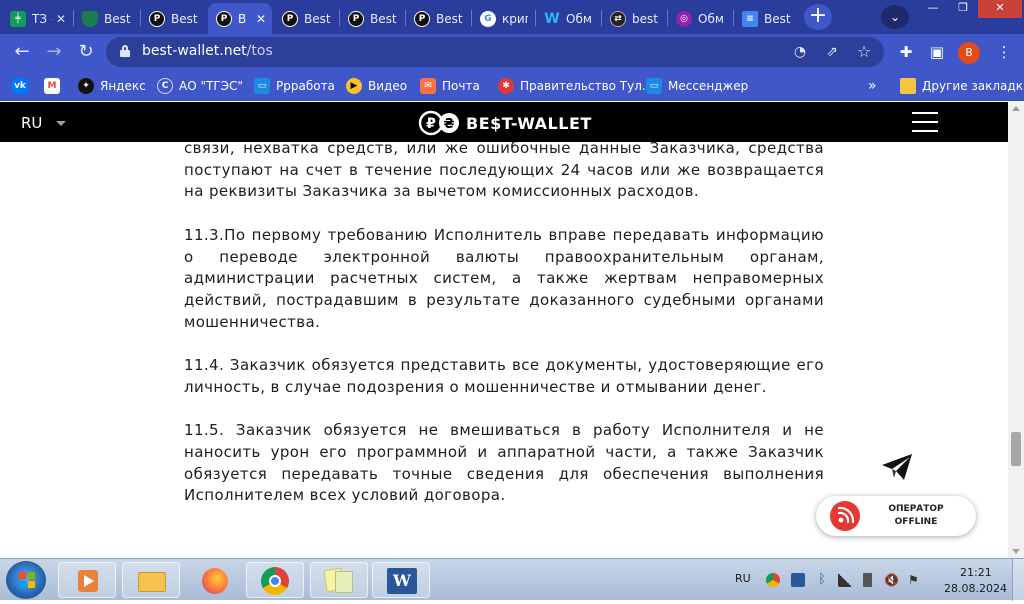 The image size is (1024, 604). What do you see at coordinates (31, 123) in the screenshot?
I see `language-selector: RU` at bounding box center [31, 123].